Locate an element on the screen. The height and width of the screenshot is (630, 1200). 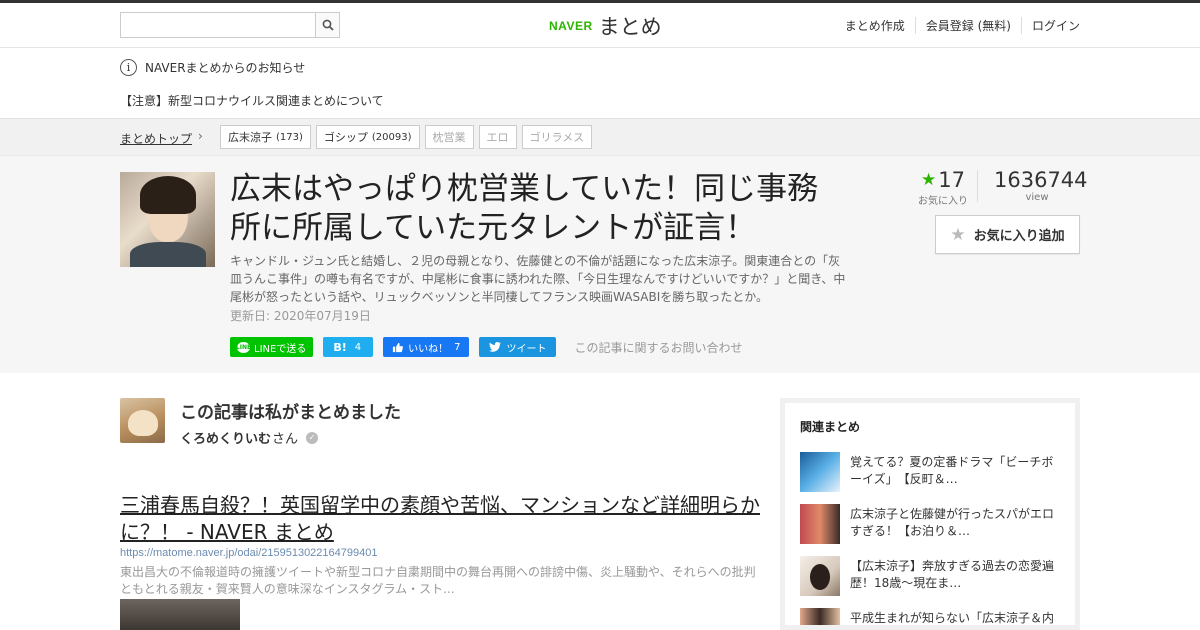
favorites-label: お気に入り is located at coordinates (943, 201).